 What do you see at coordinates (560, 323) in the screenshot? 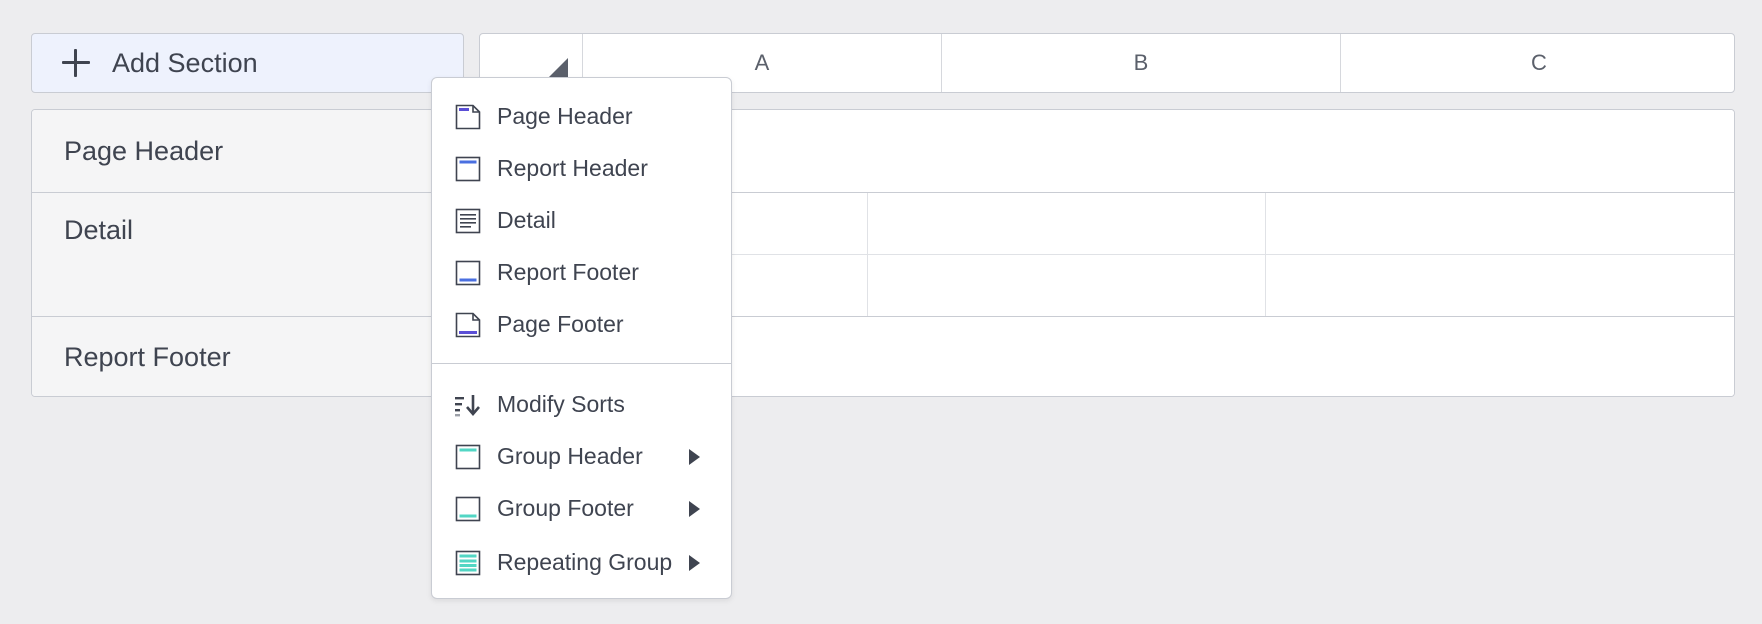
I see `menu-item-label: Page Footer` at bounding box center [560, 323].